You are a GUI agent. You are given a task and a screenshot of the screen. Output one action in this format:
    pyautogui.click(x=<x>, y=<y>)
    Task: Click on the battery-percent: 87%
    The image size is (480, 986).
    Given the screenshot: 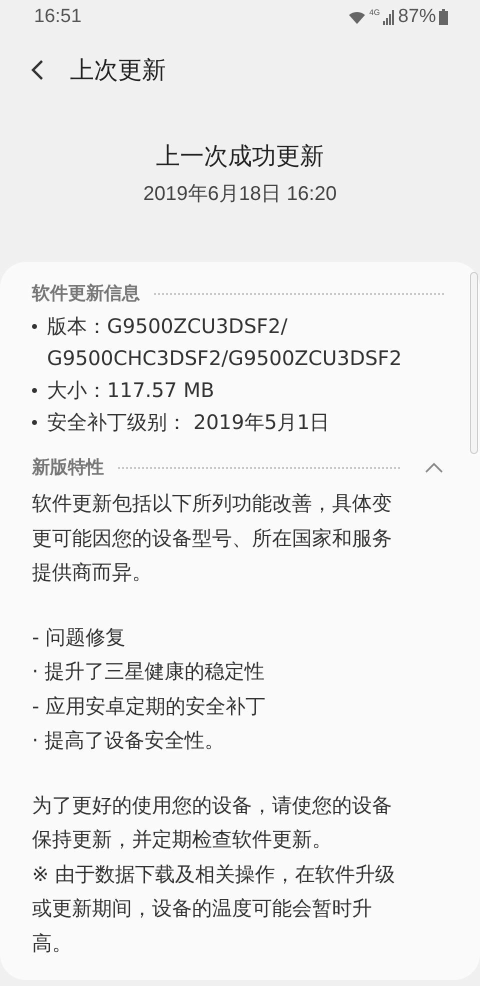 What is the action you would take?
    pyautogui.click(x=417, y=17)
    